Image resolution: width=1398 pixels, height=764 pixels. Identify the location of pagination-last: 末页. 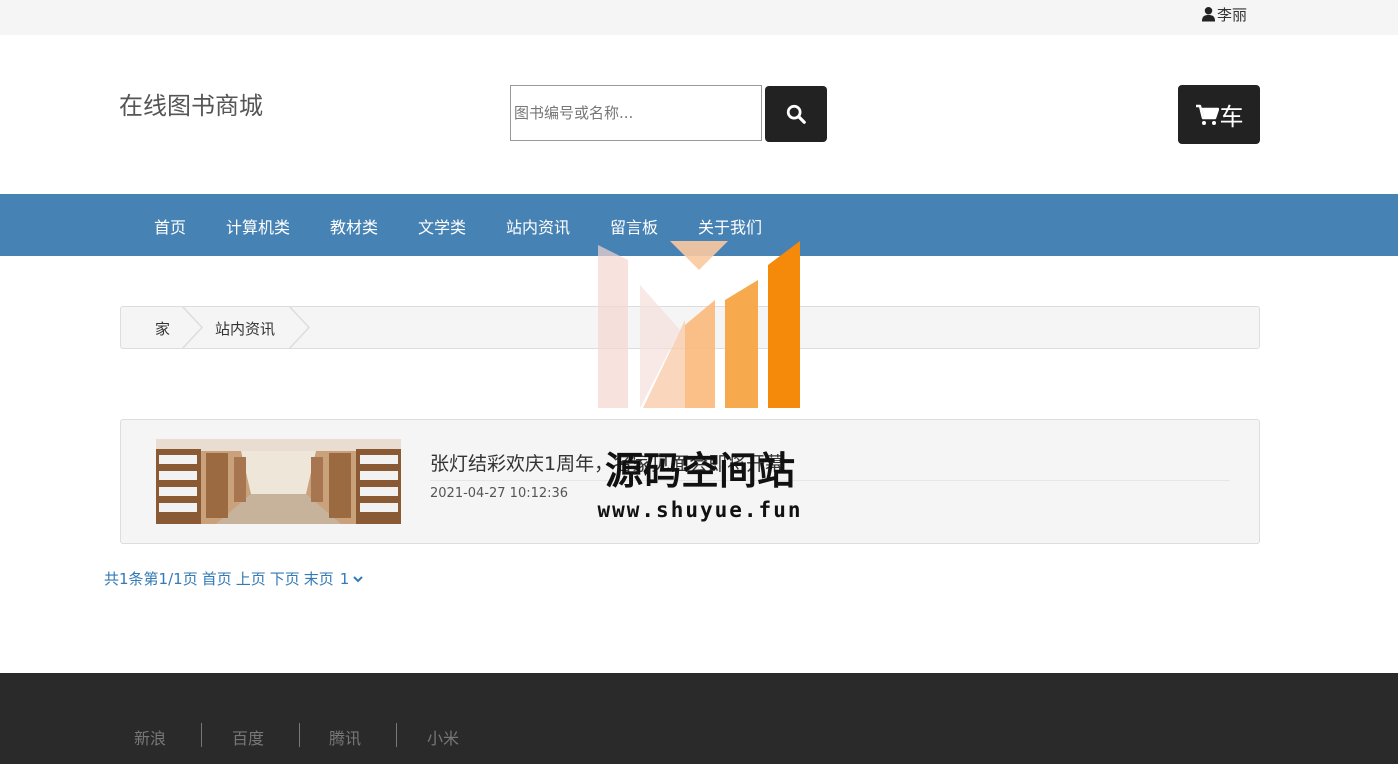
(319, 578).